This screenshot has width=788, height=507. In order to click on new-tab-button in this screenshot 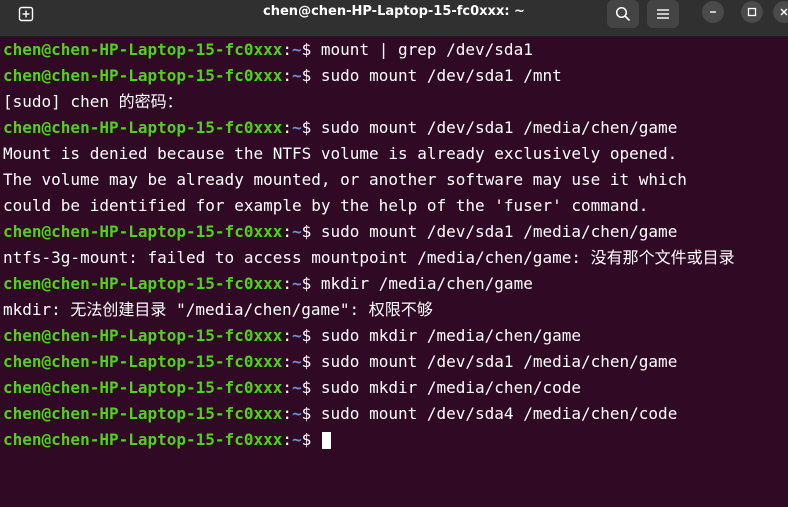, I will do `click(26, 14)`.